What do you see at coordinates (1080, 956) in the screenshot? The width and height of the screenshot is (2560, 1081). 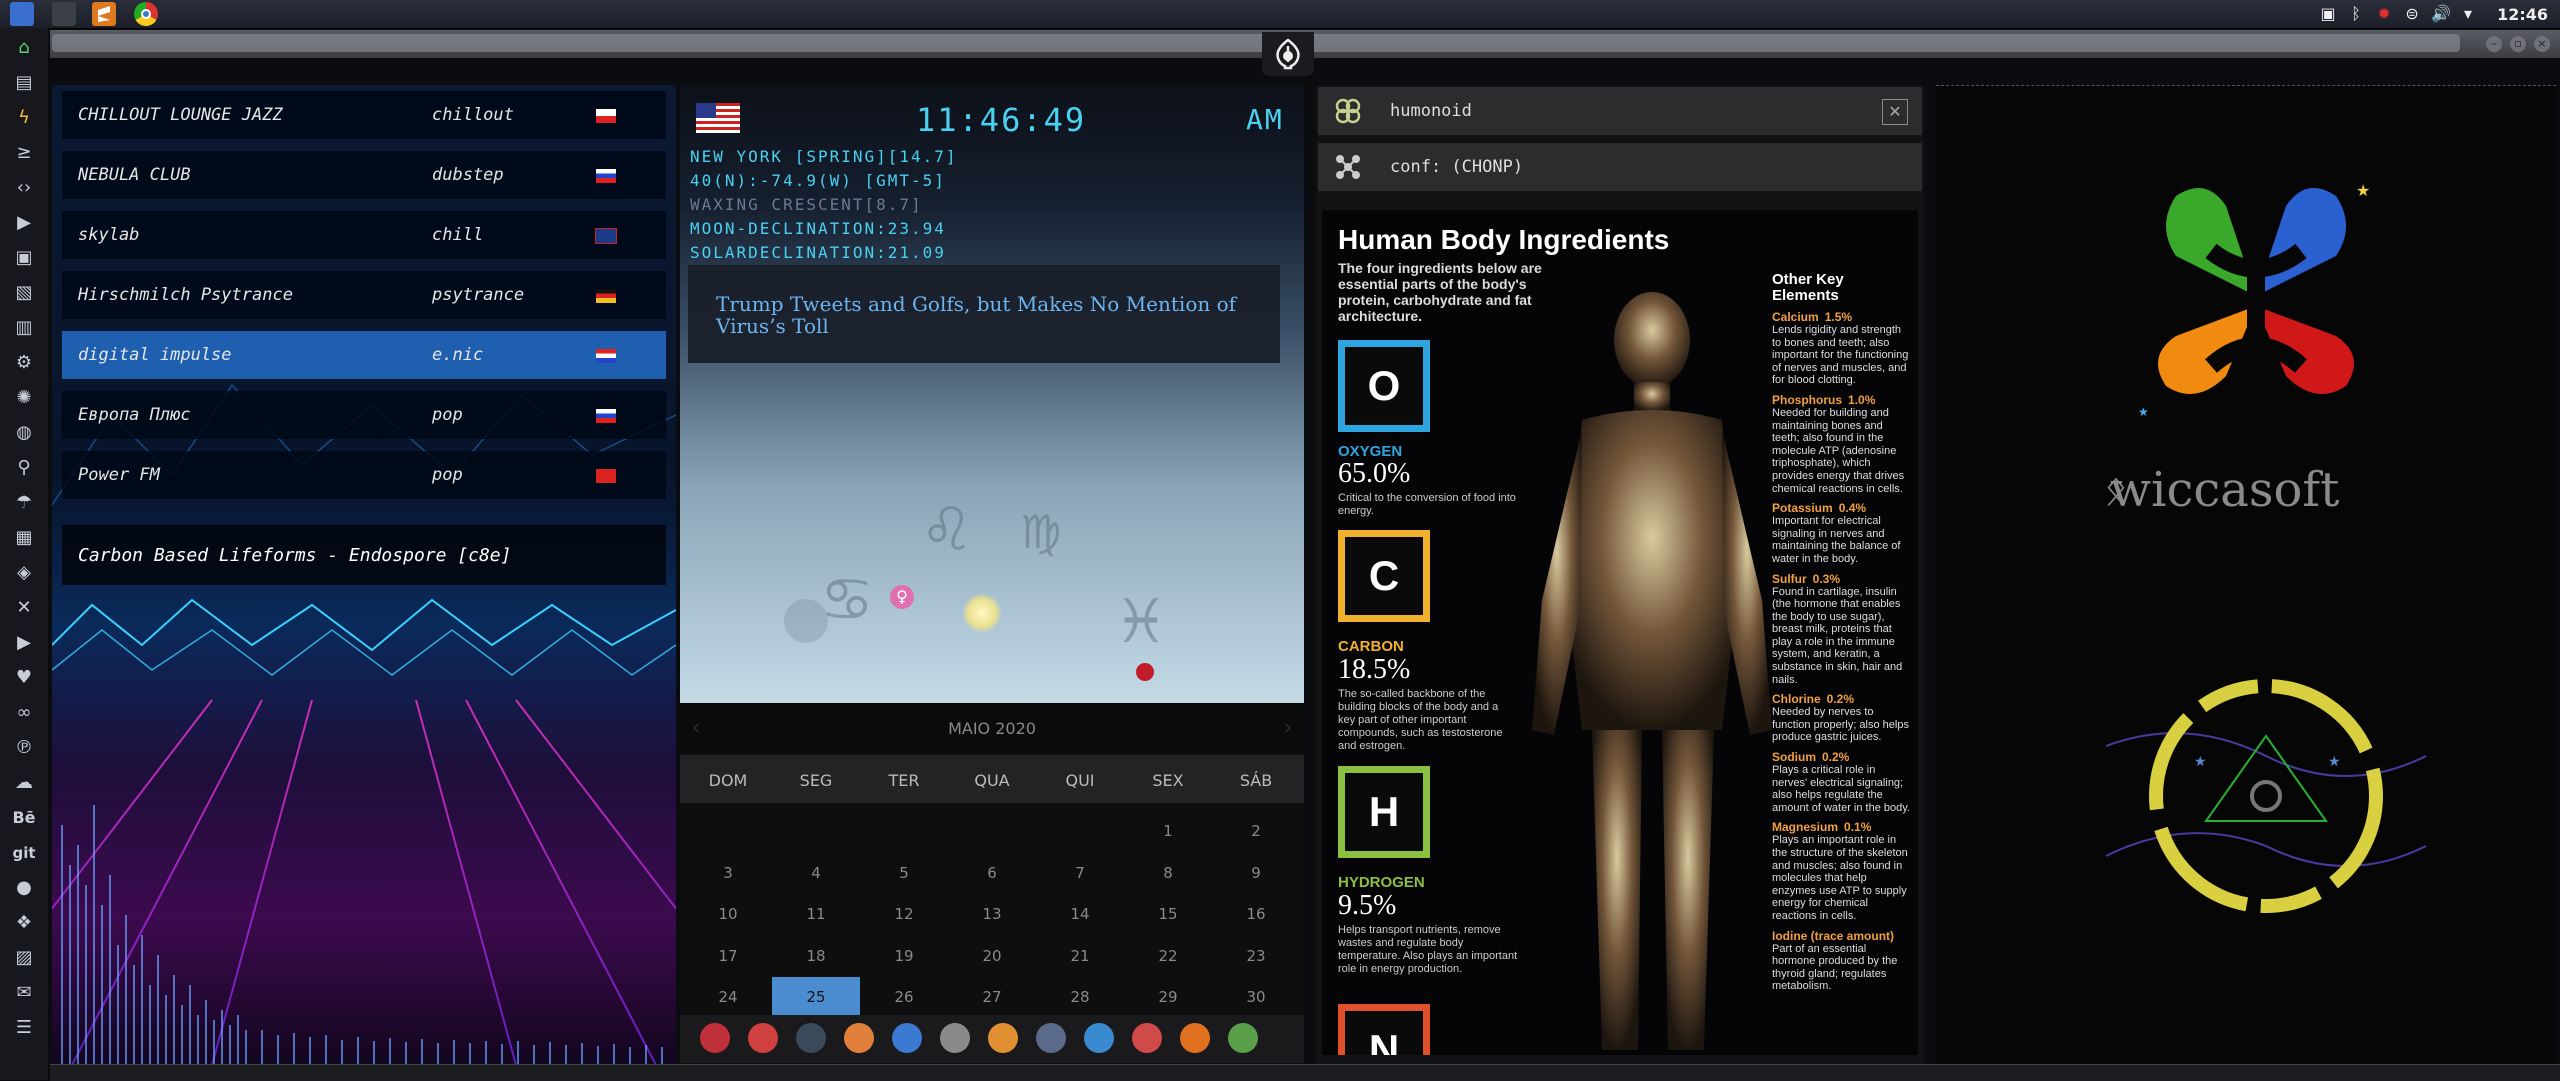 I see `calendar-day: 21` at bounding box center [1080, 956].